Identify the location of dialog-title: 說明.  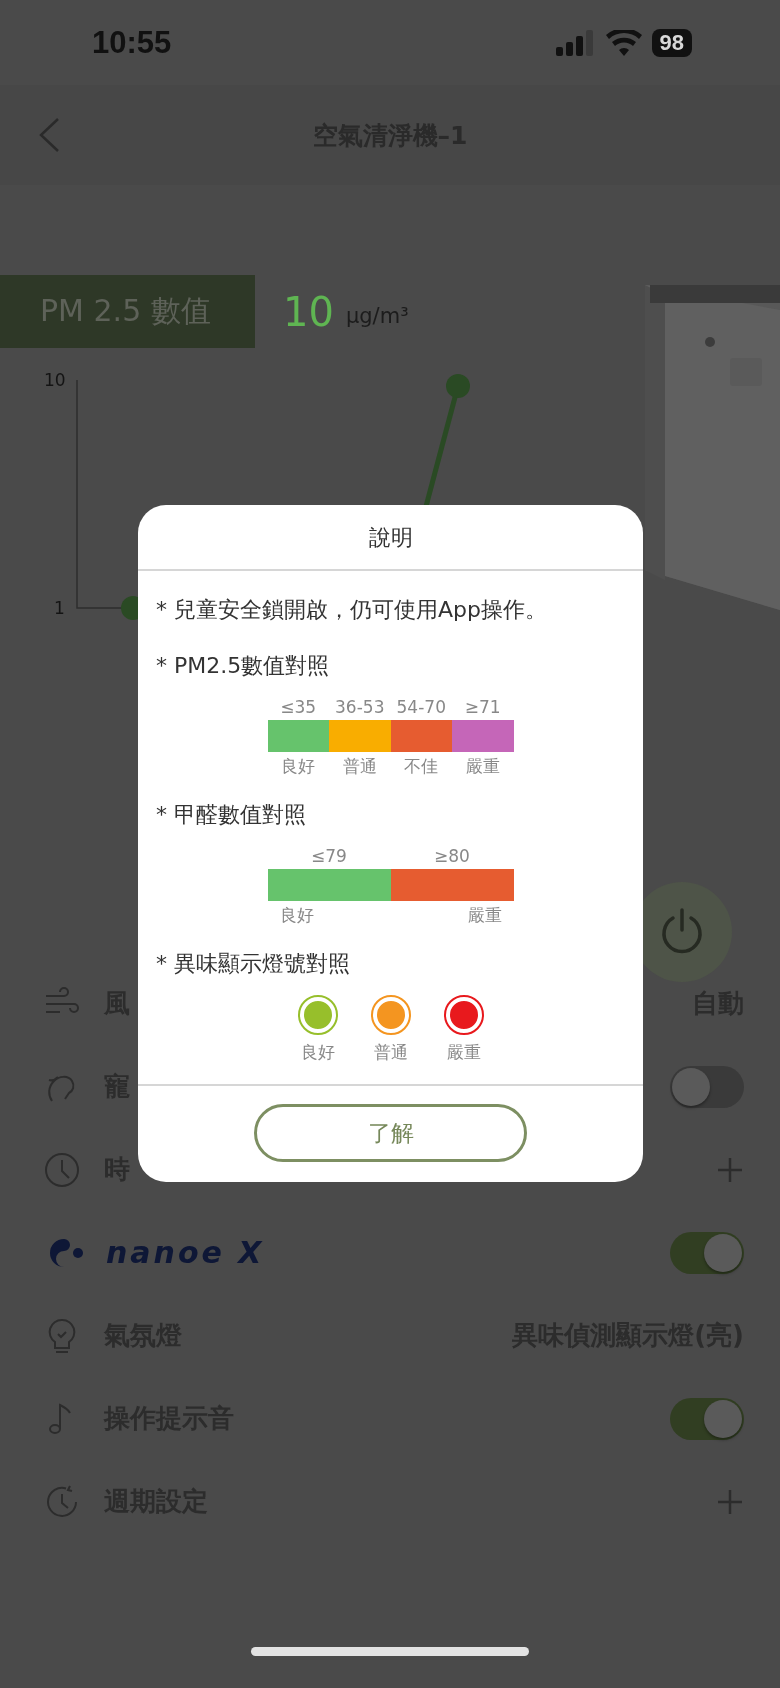
(390, 537).